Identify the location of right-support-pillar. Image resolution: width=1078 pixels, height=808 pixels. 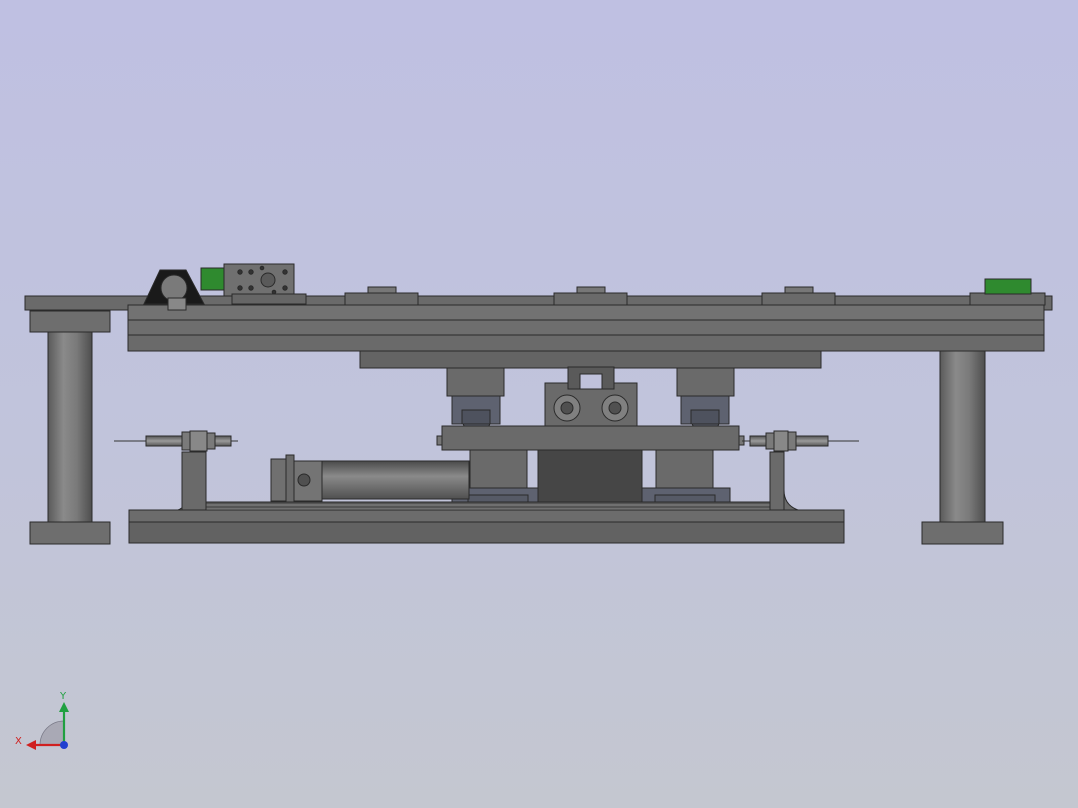
(962, 447).